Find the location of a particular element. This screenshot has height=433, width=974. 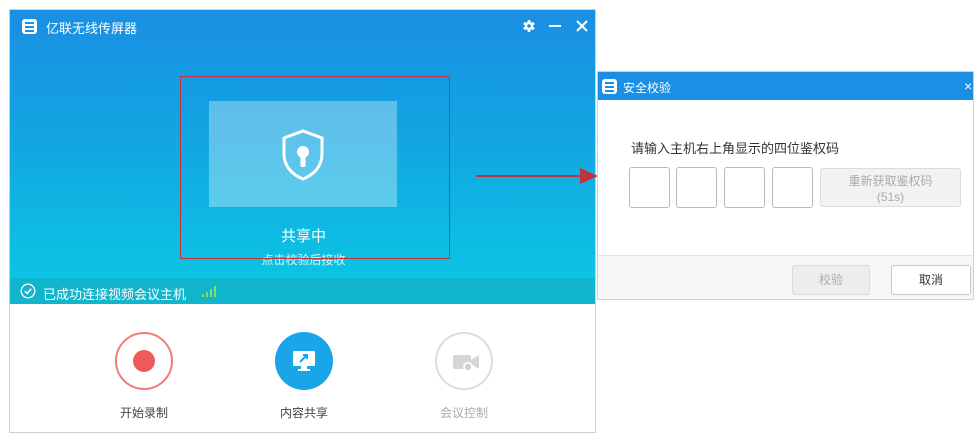

content-share-button: 内容共享 is located at coordinates (304, 376).